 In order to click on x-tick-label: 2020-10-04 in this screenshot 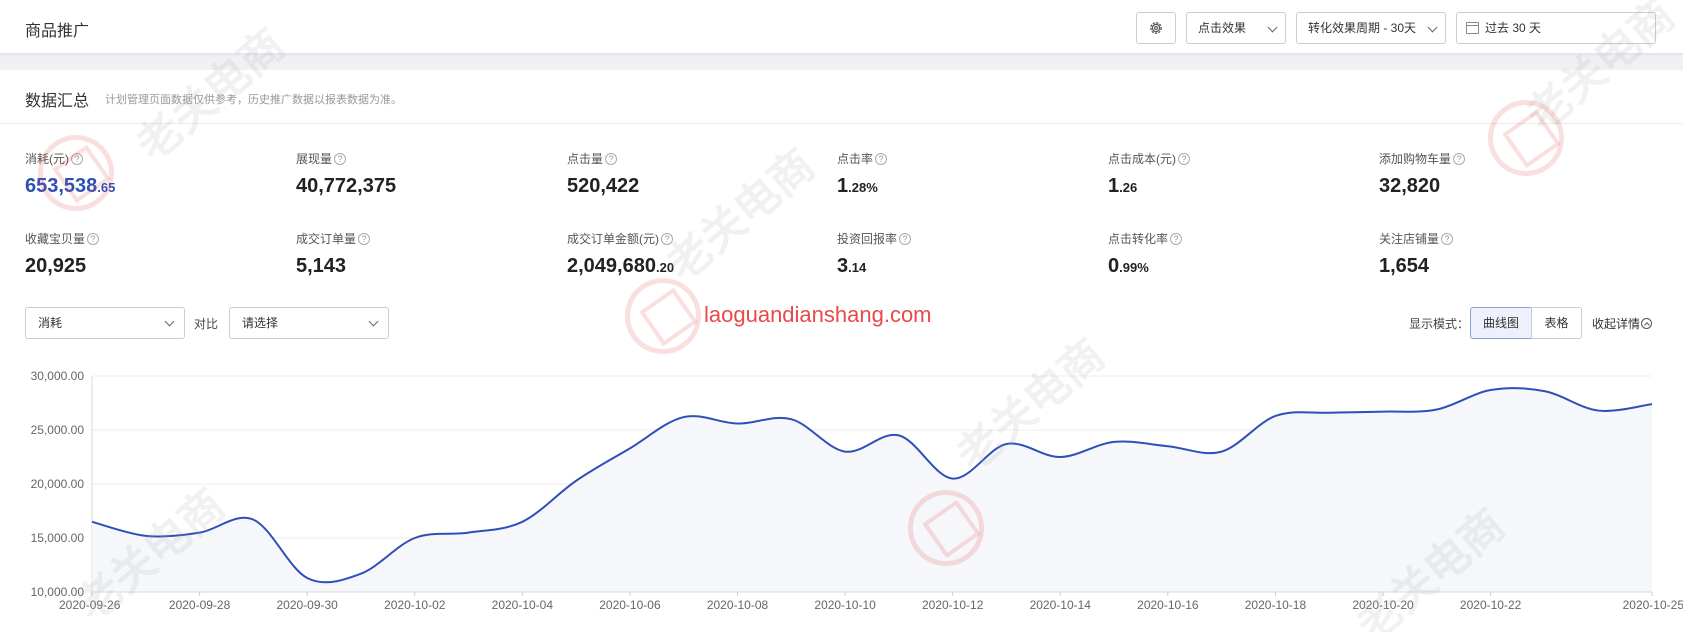, I will do `click(523, 605)`.